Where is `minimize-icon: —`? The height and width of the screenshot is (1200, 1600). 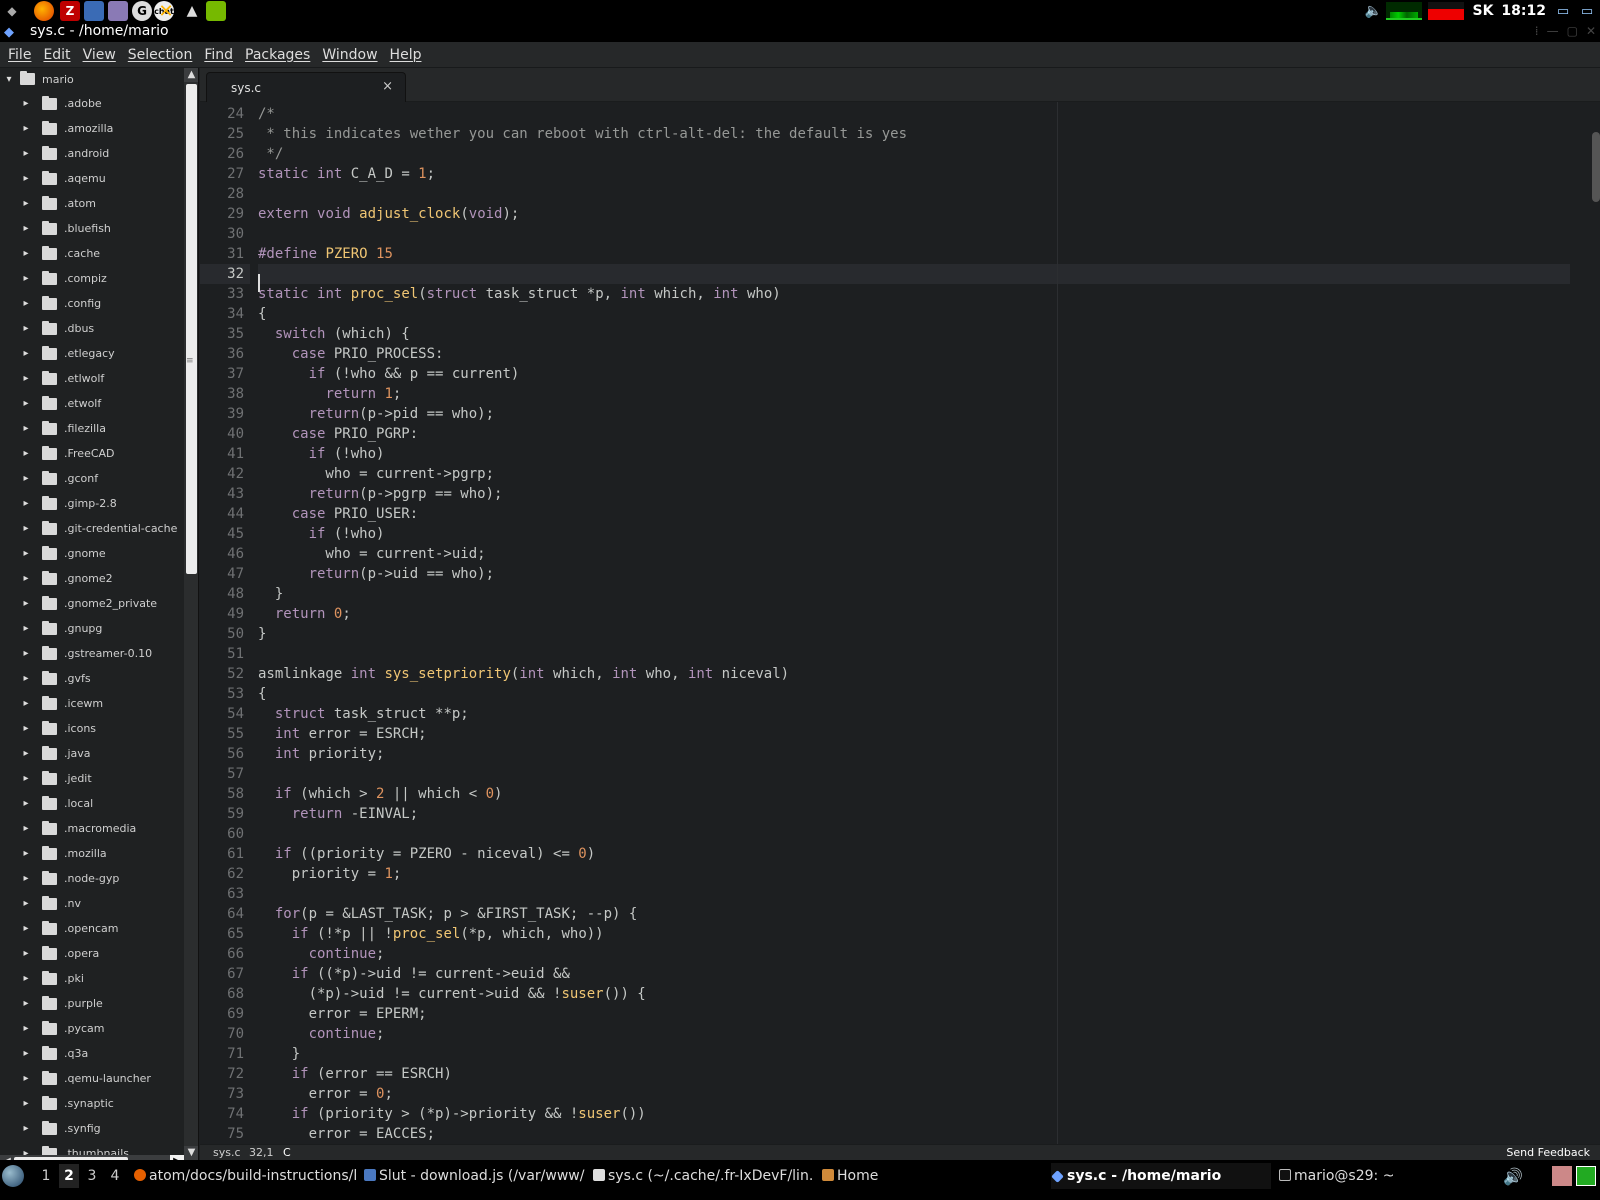
minimize-icon: — is located at coordinates (1553, 31).